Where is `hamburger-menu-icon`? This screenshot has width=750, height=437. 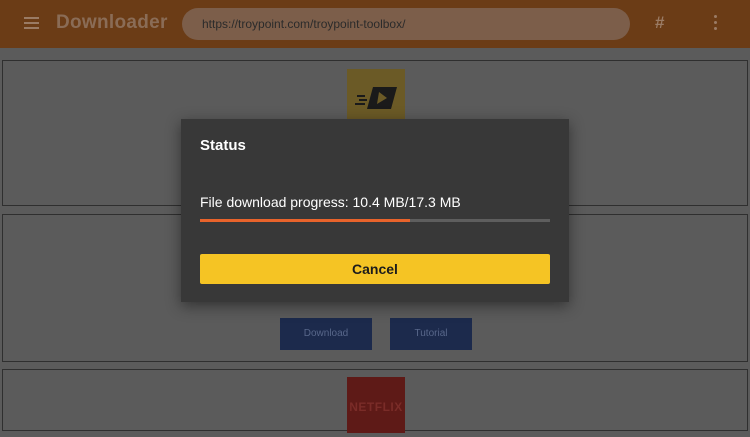
hamburger-menu-icon is located at coordinates (31, 23).